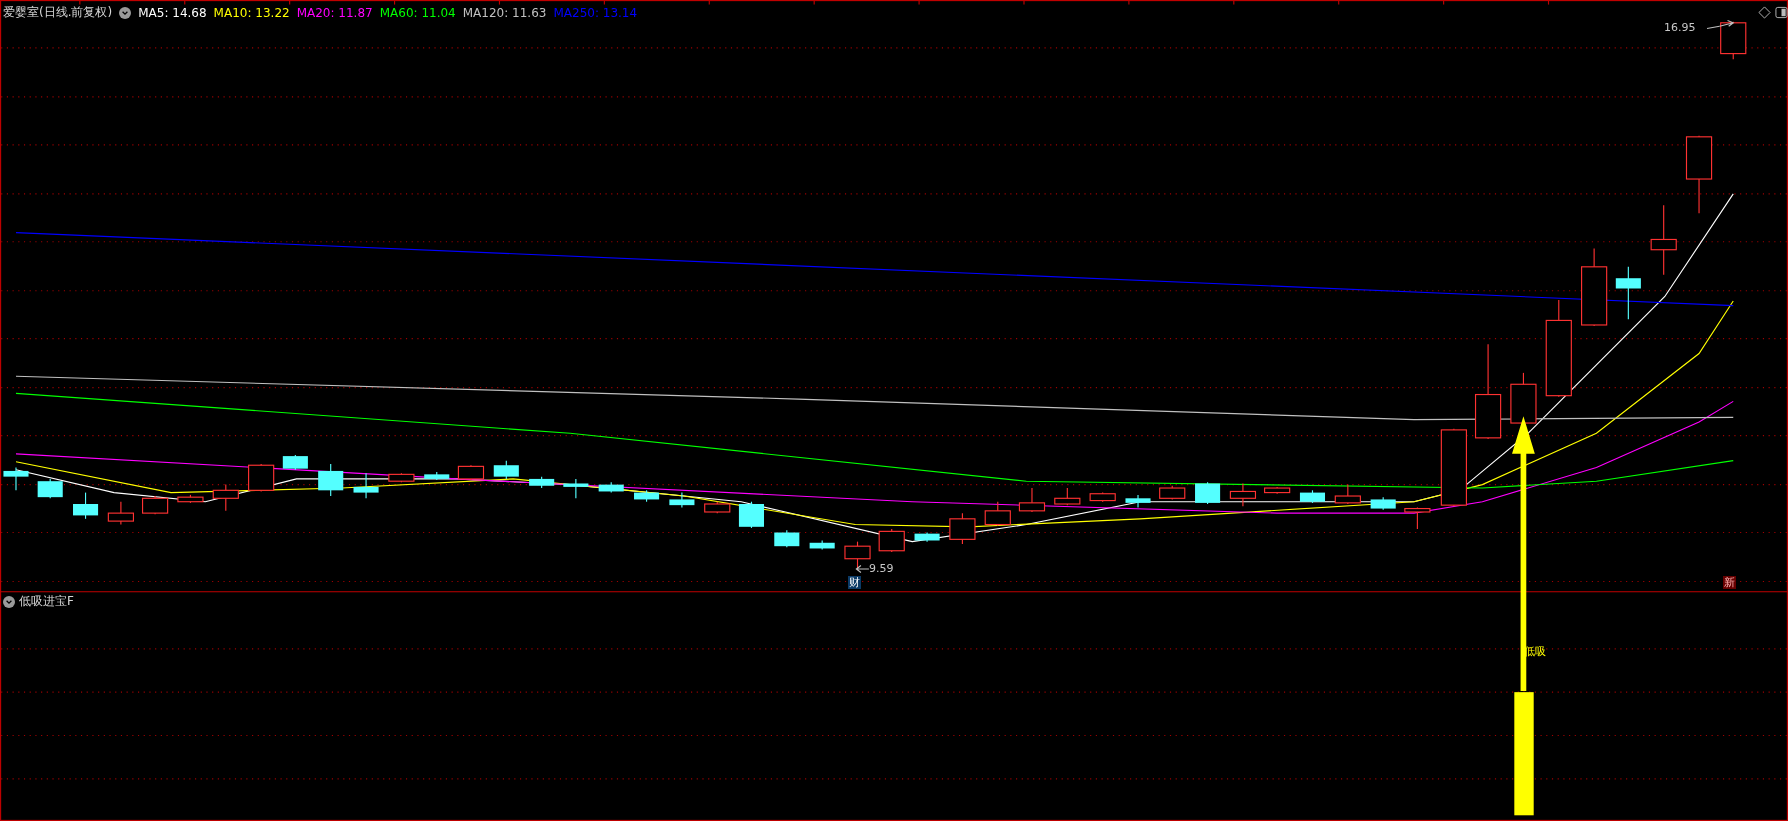 The width and height of the screenshot is (1788, 821). Describe the element at coordinates (1680, 27) in the screenshot. I see `high-price-label: 16.95` at that location.